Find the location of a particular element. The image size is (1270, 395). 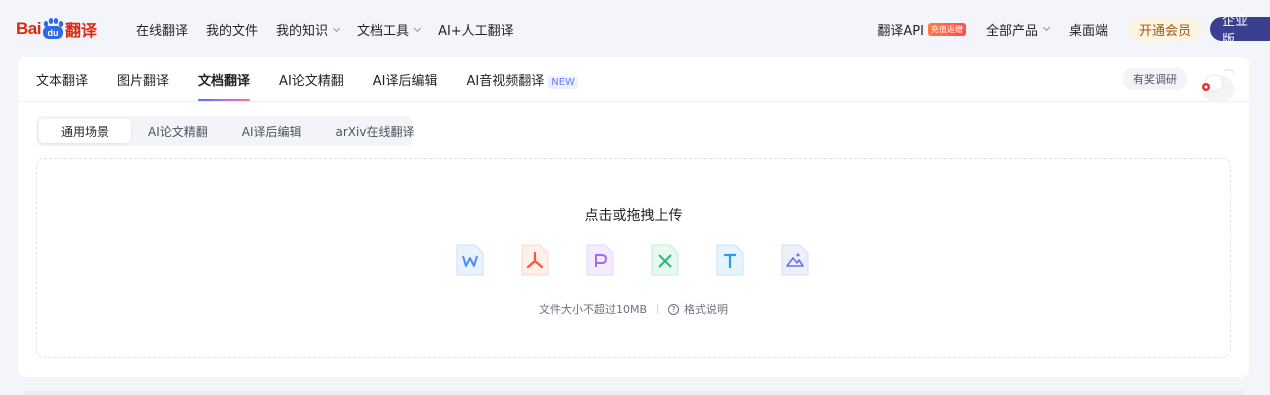

nav-doc-tools: 文档工具 is located at coordinates (389, 29).